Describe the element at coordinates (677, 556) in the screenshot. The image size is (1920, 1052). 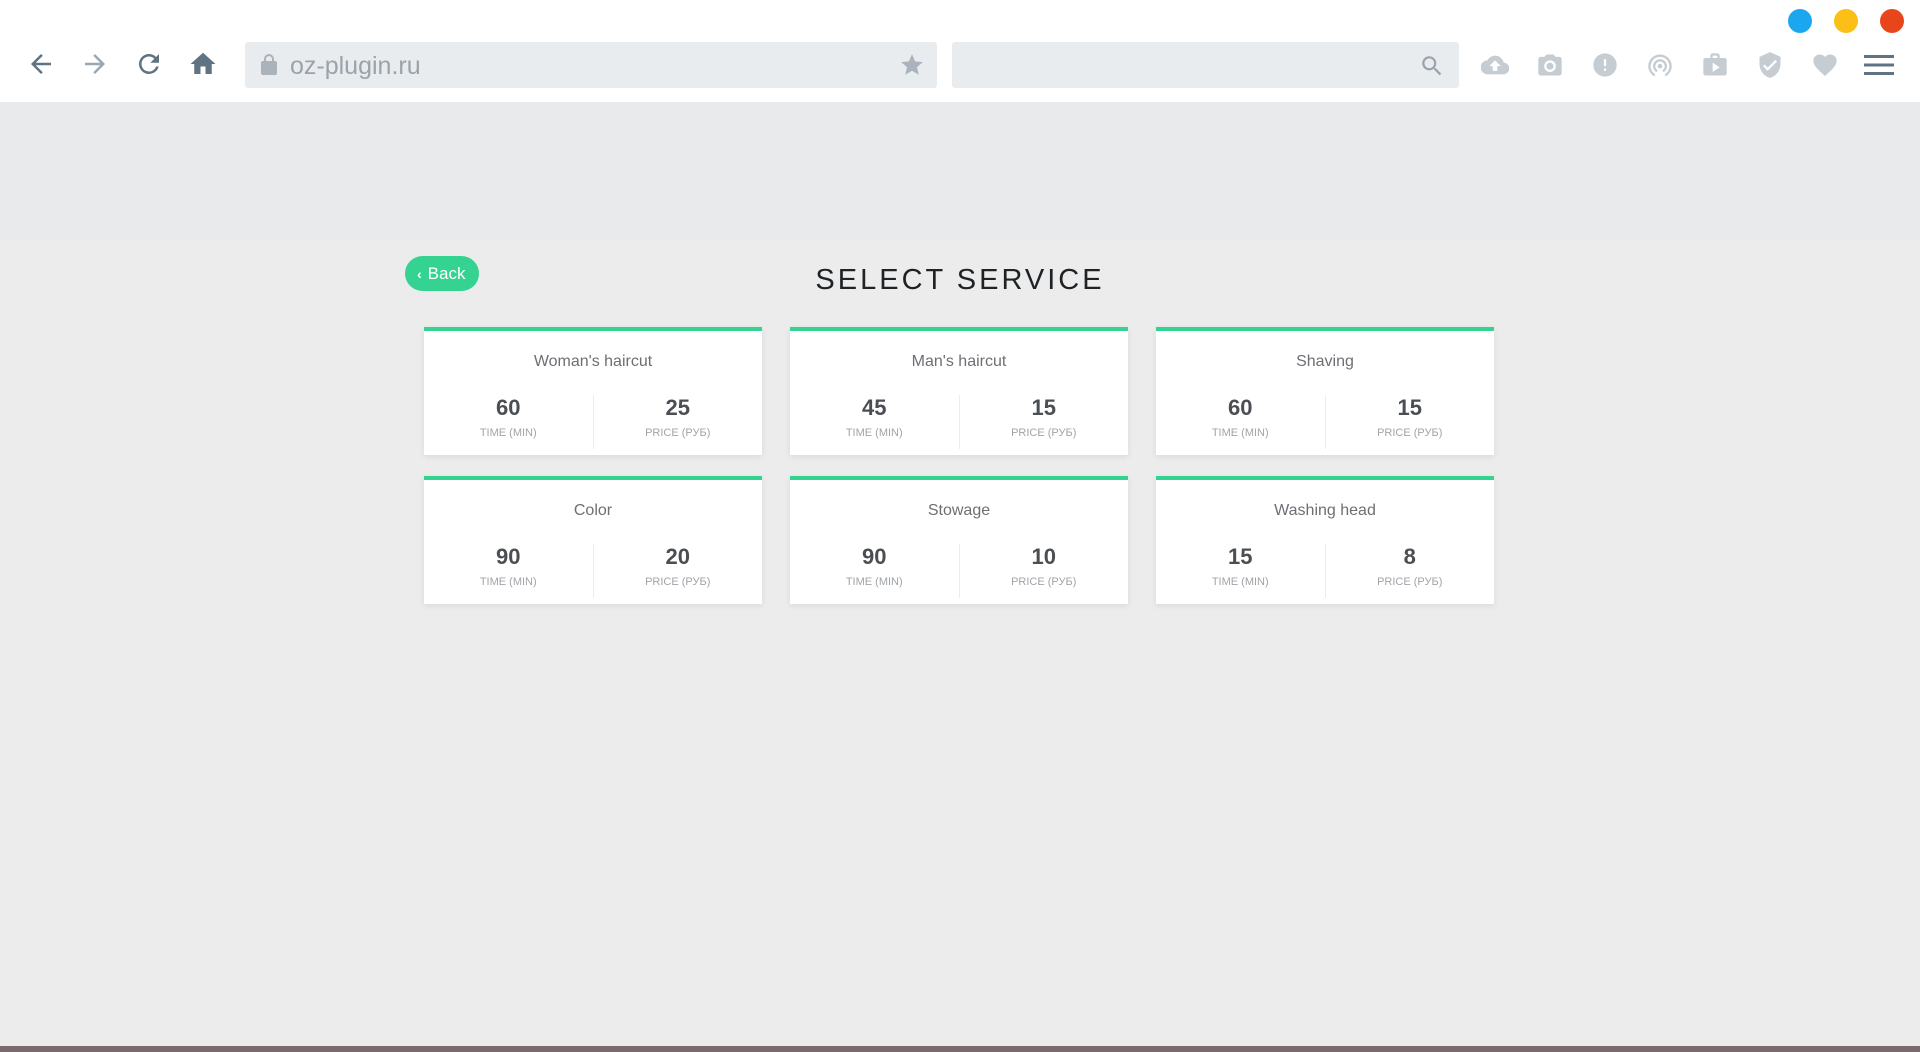
I see `service-price: 20` at that location.